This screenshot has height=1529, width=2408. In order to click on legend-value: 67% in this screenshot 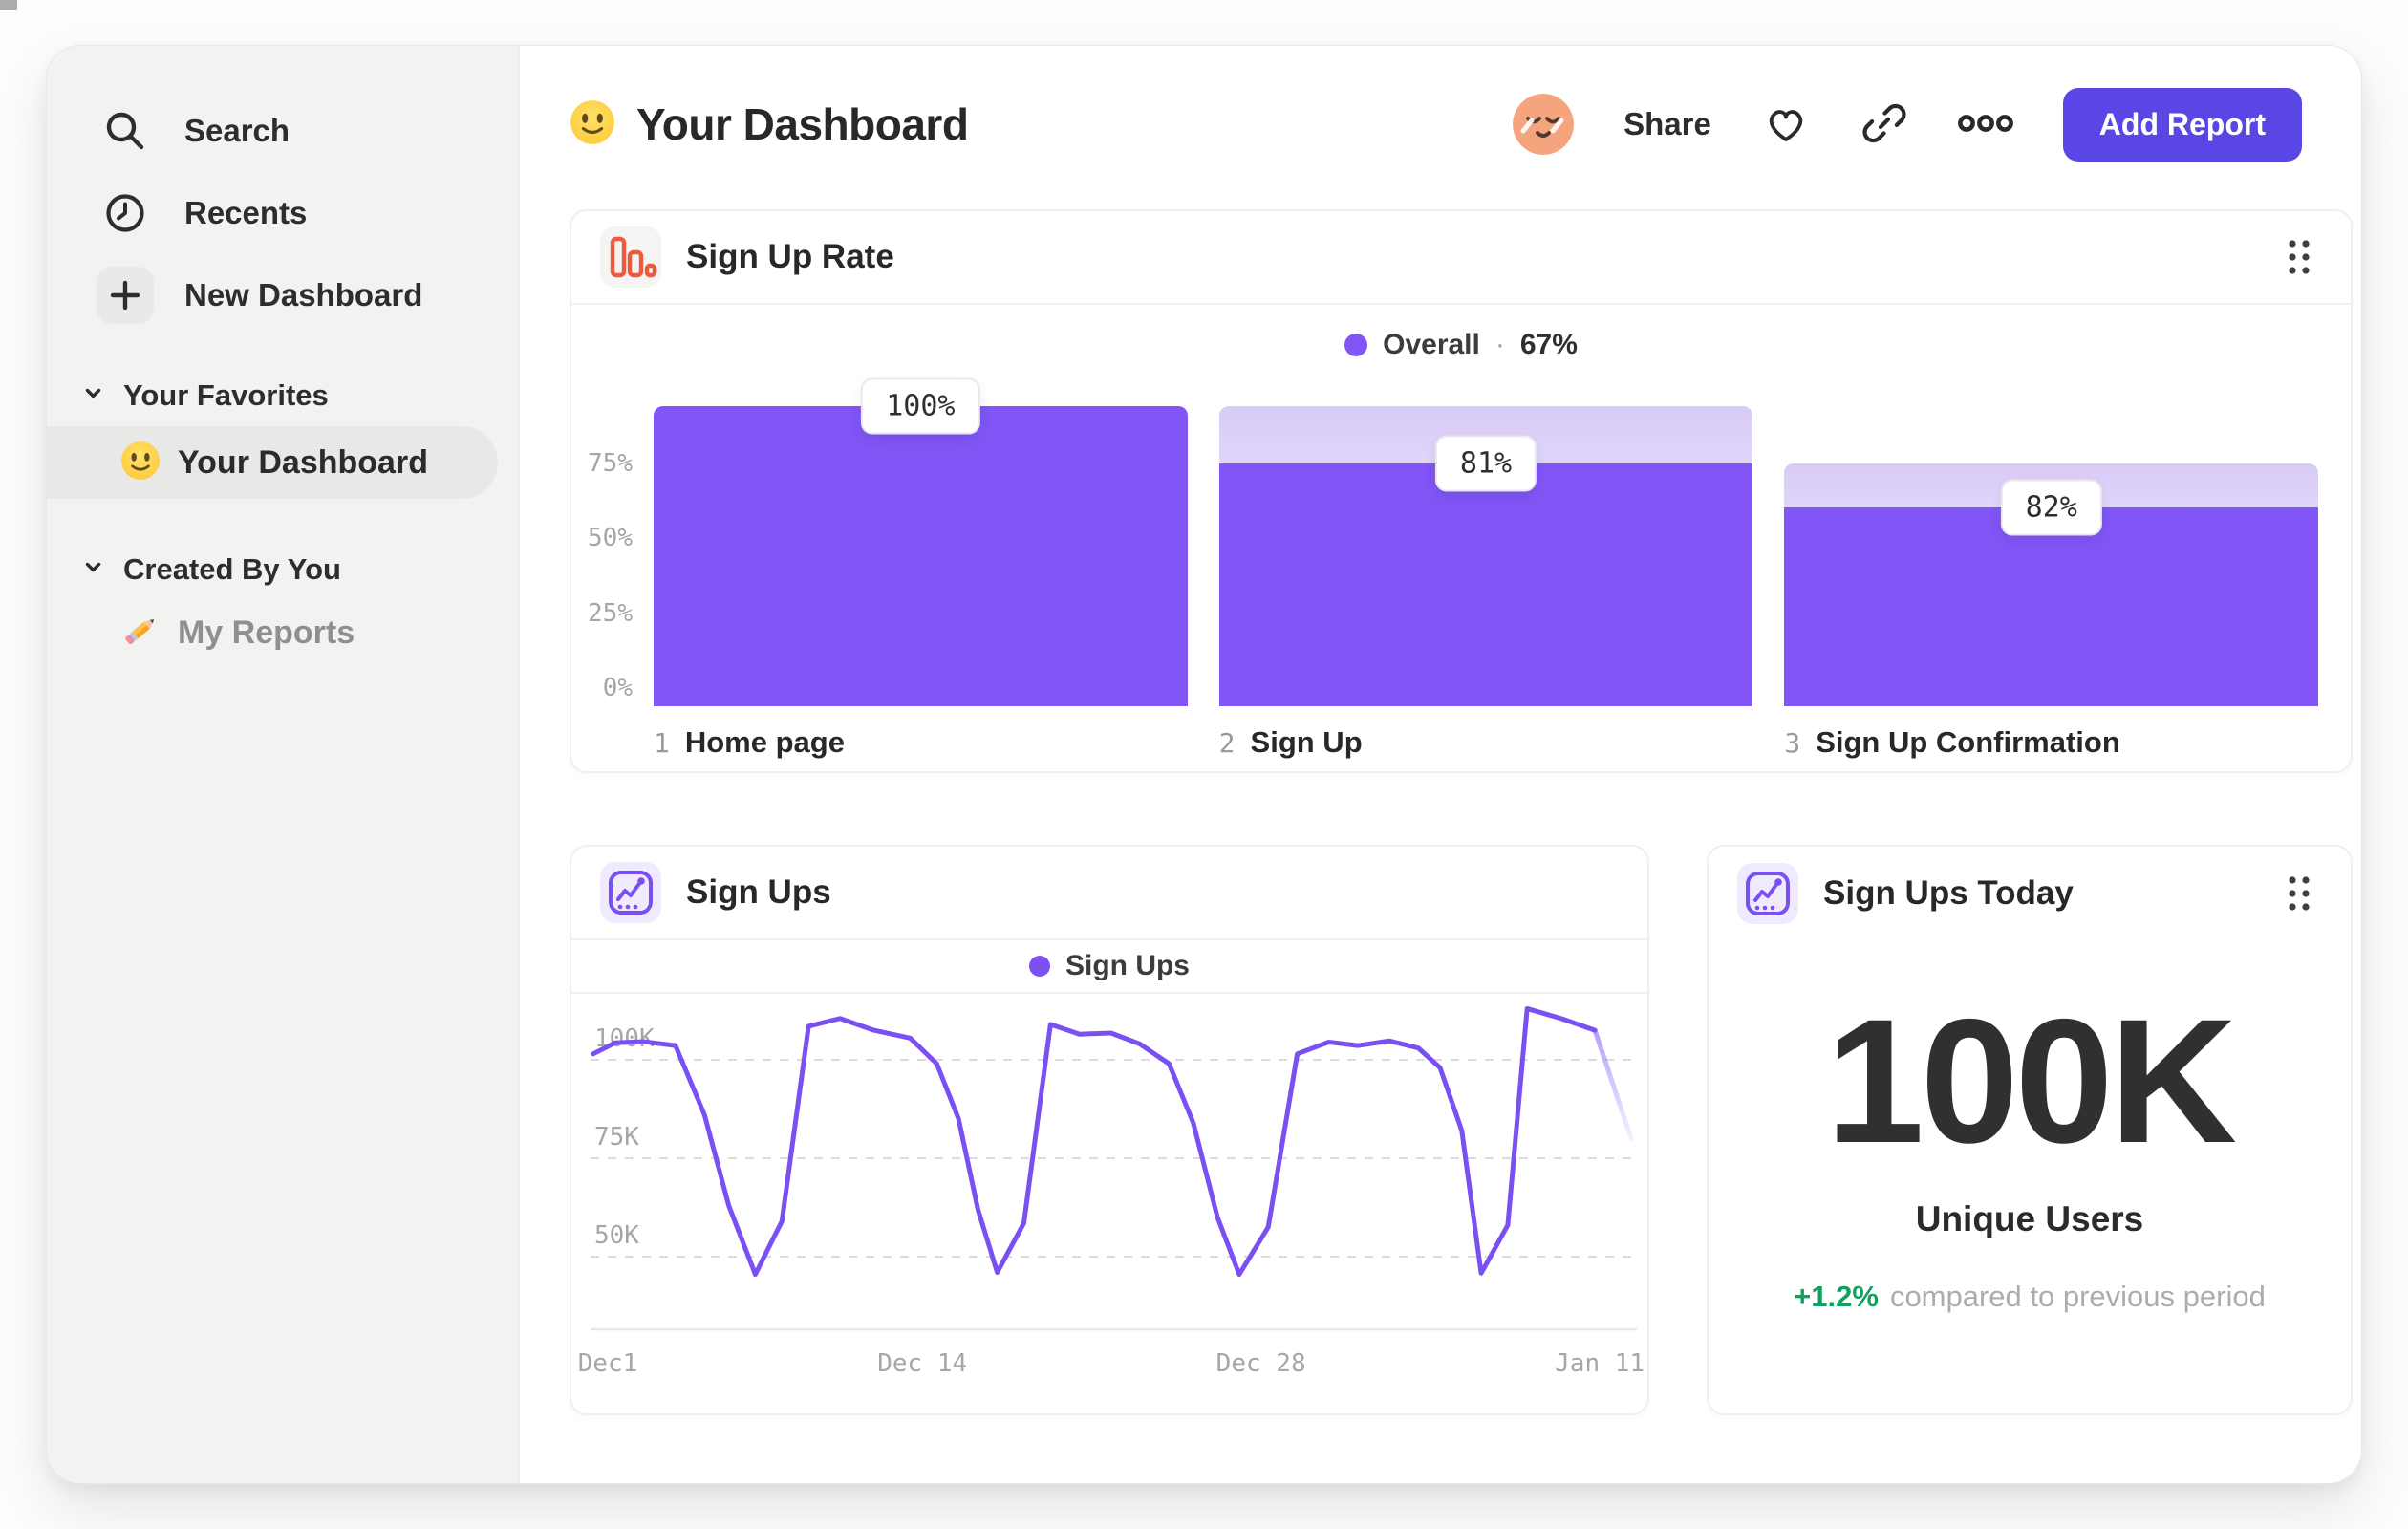, I will do `click(1549, 344)`.